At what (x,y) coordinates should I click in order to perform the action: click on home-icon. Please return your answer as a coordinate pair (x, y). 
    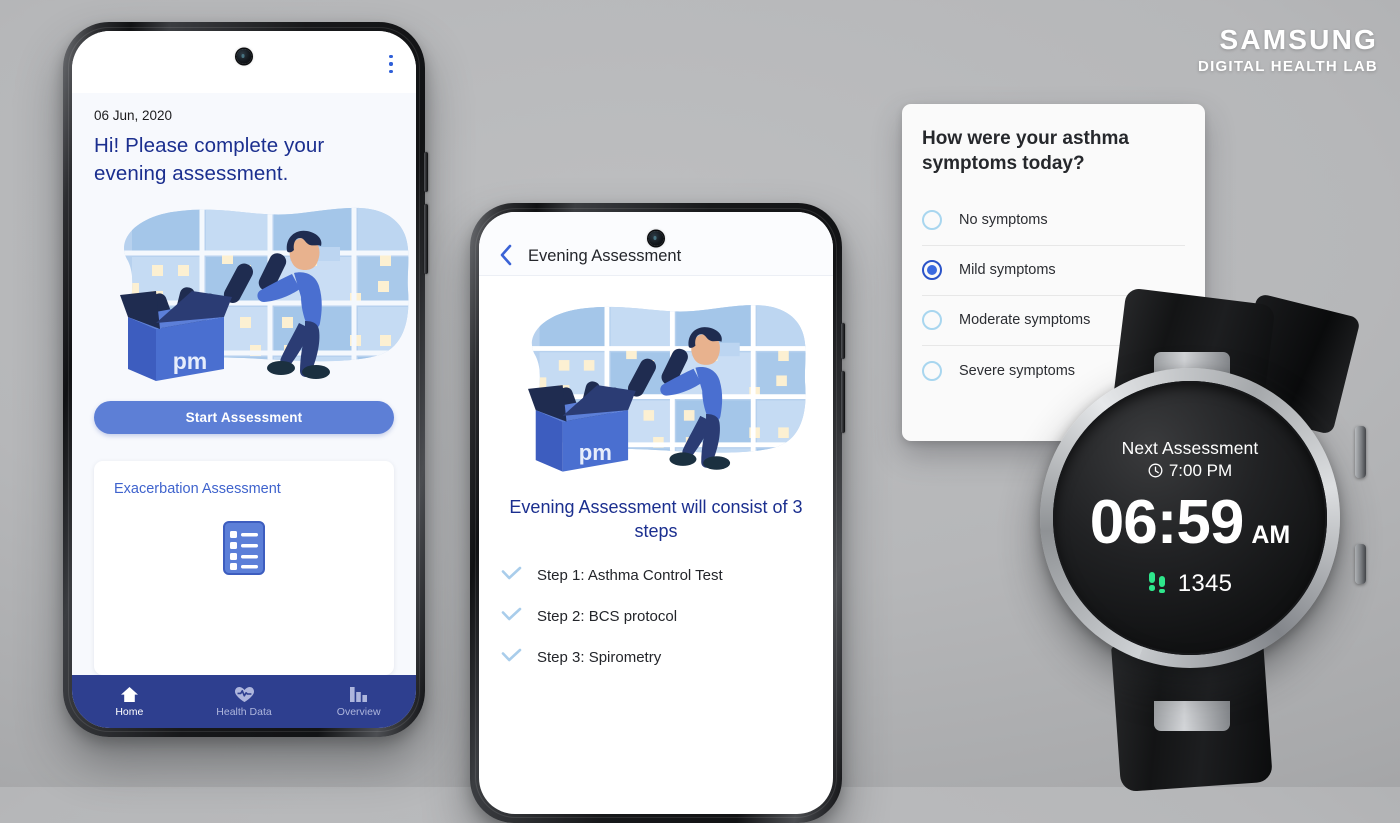
    Looking at the image, I should click on (129, 694).